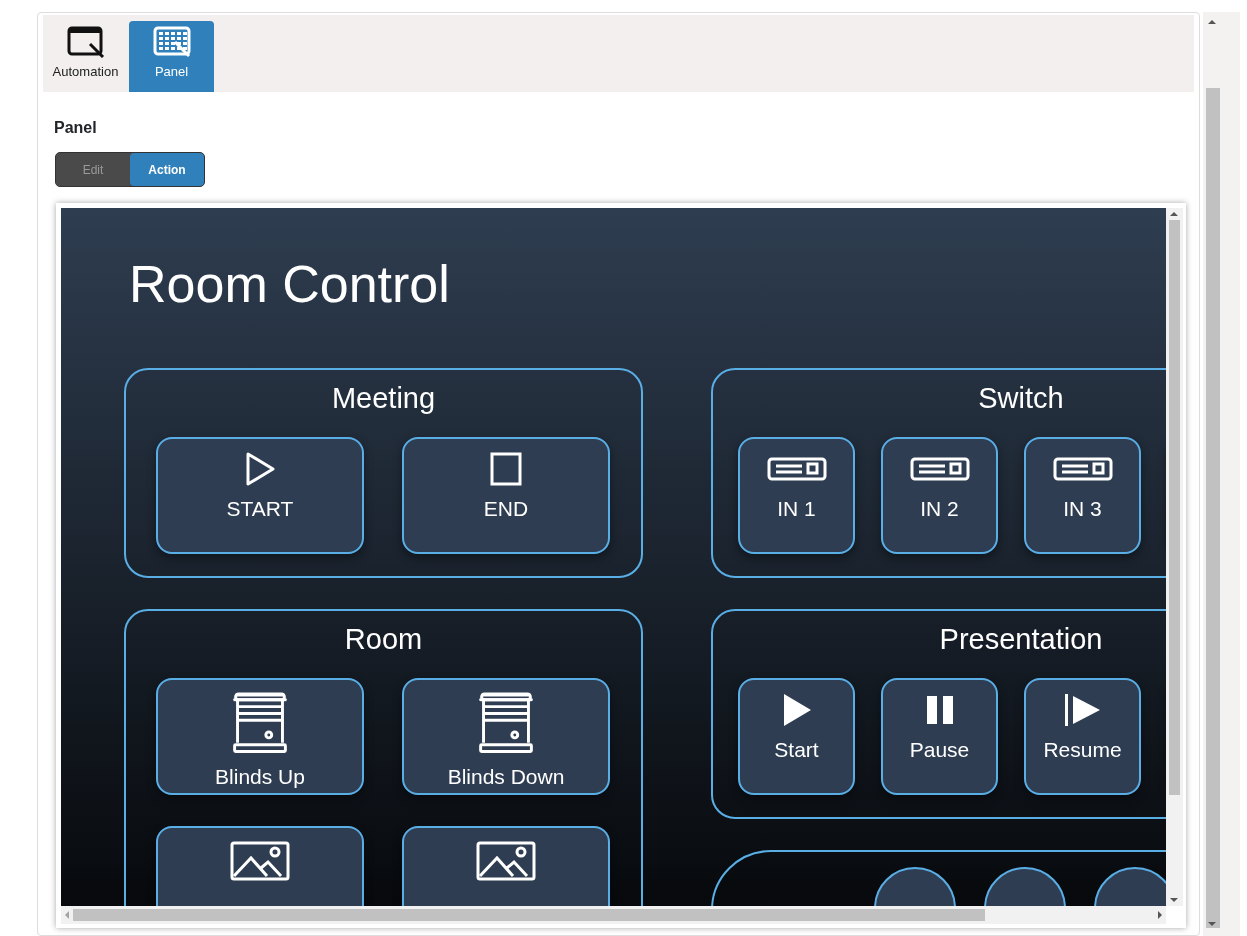 The width and height of the screenshot is (1247, 936). I want to click on panel-button: IN 2, so click(939, 495).